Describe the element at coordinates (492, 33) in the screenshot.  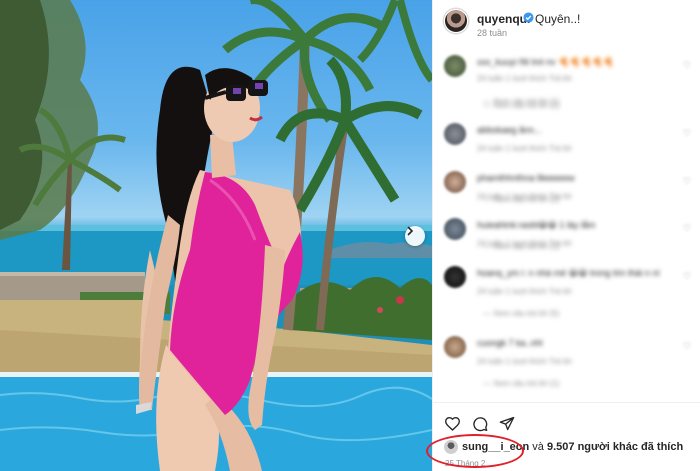
I see `post-time-ago: 28 tuần` at that location.